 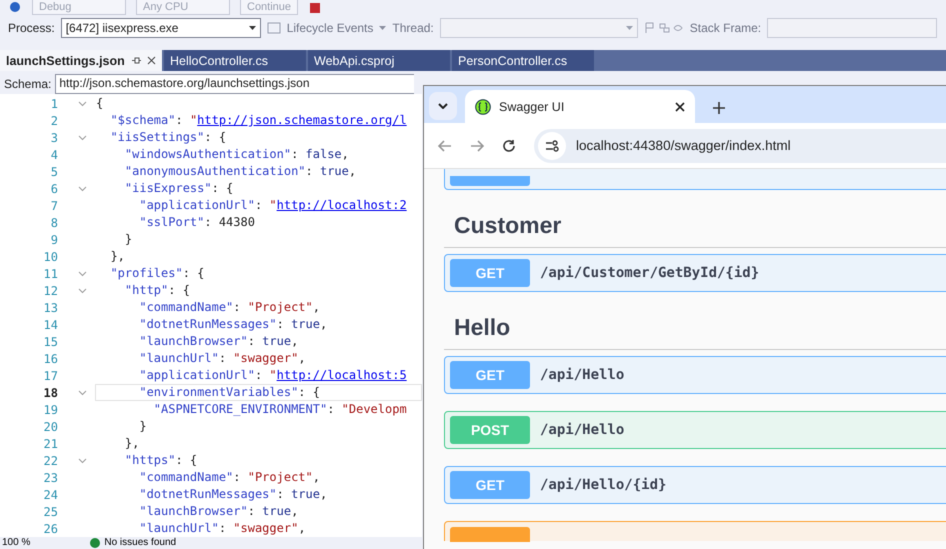 What do you see at coordinates (330, 27) in the screenshot?
I see `lifecycle-events-button: Lifecycle Events` at bounding box center [330, 27].